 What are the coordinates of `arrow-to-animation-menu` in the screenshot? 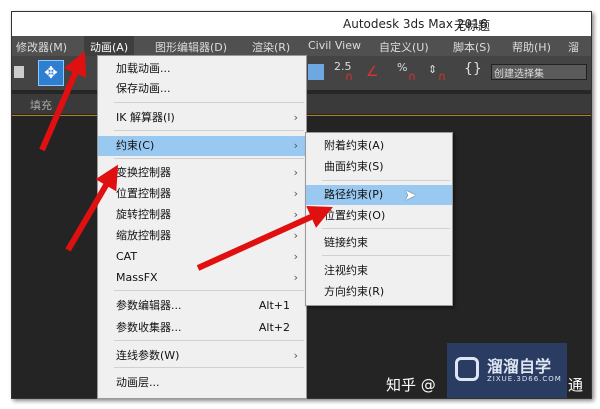 It's located at (63, 101).